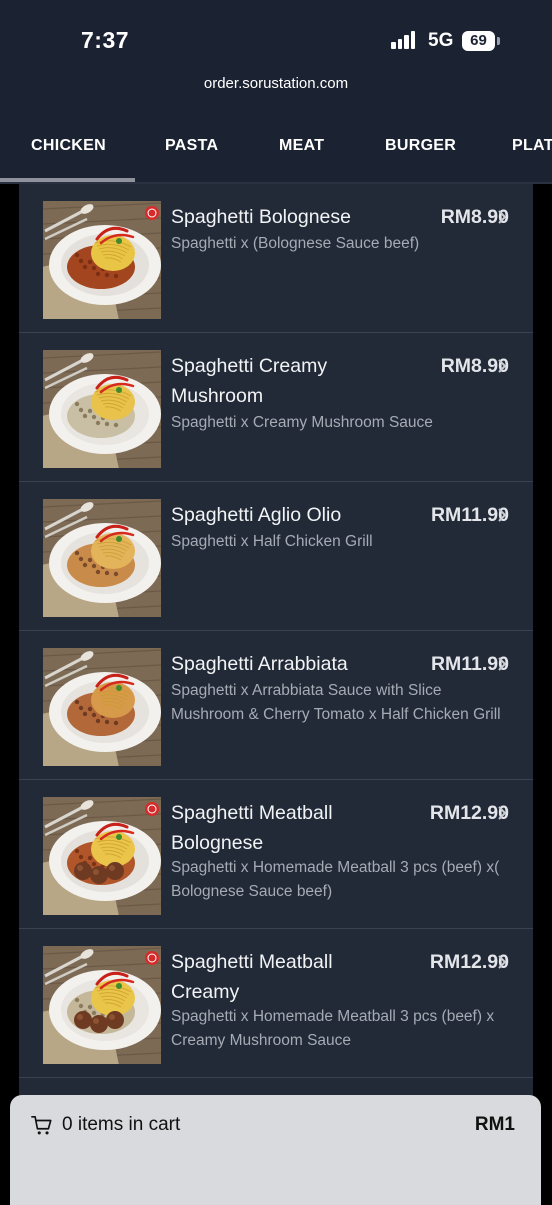  What do you see at coordinates (259, 664) in the screenshot?
I see `item-name: Spaghetti Arrabbiata` at bounding box center [259, 664].